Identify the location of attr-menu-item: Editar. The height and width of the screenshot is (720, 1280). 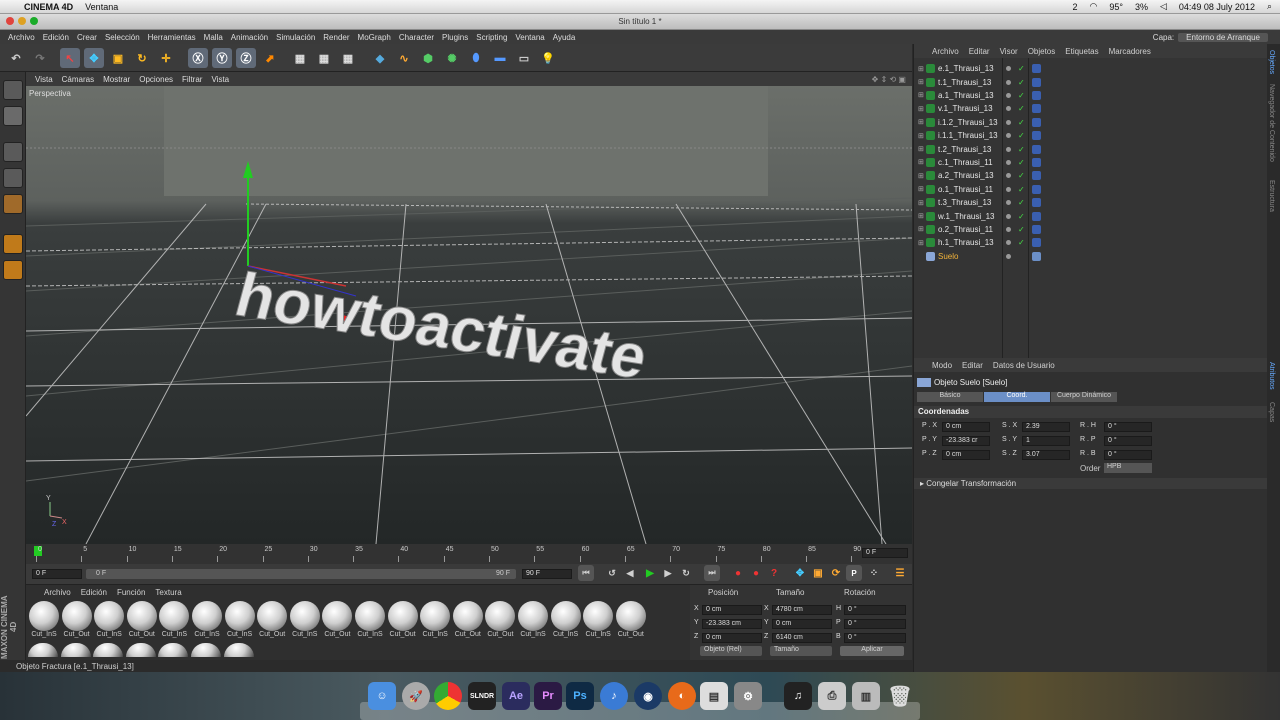
(972, 365).